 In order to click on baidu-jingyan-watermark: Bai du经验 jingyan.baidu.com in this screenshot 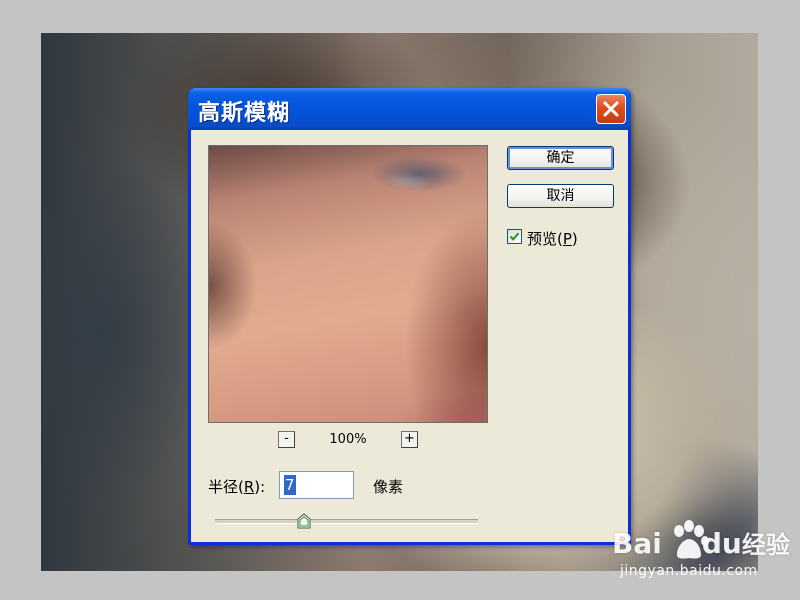, I will do `click(702, 553)`.